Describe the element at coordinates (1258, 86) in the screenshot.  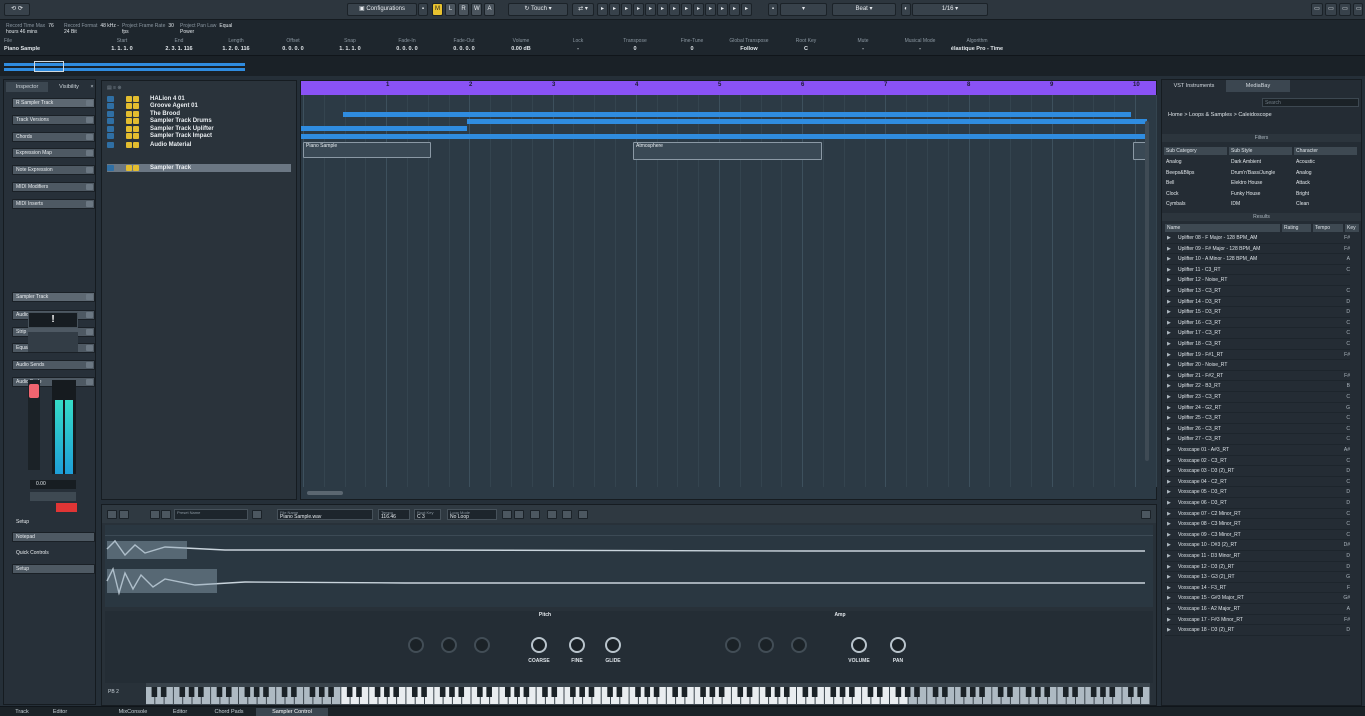
I see `tab-mediabay: MediaBay` at that location.